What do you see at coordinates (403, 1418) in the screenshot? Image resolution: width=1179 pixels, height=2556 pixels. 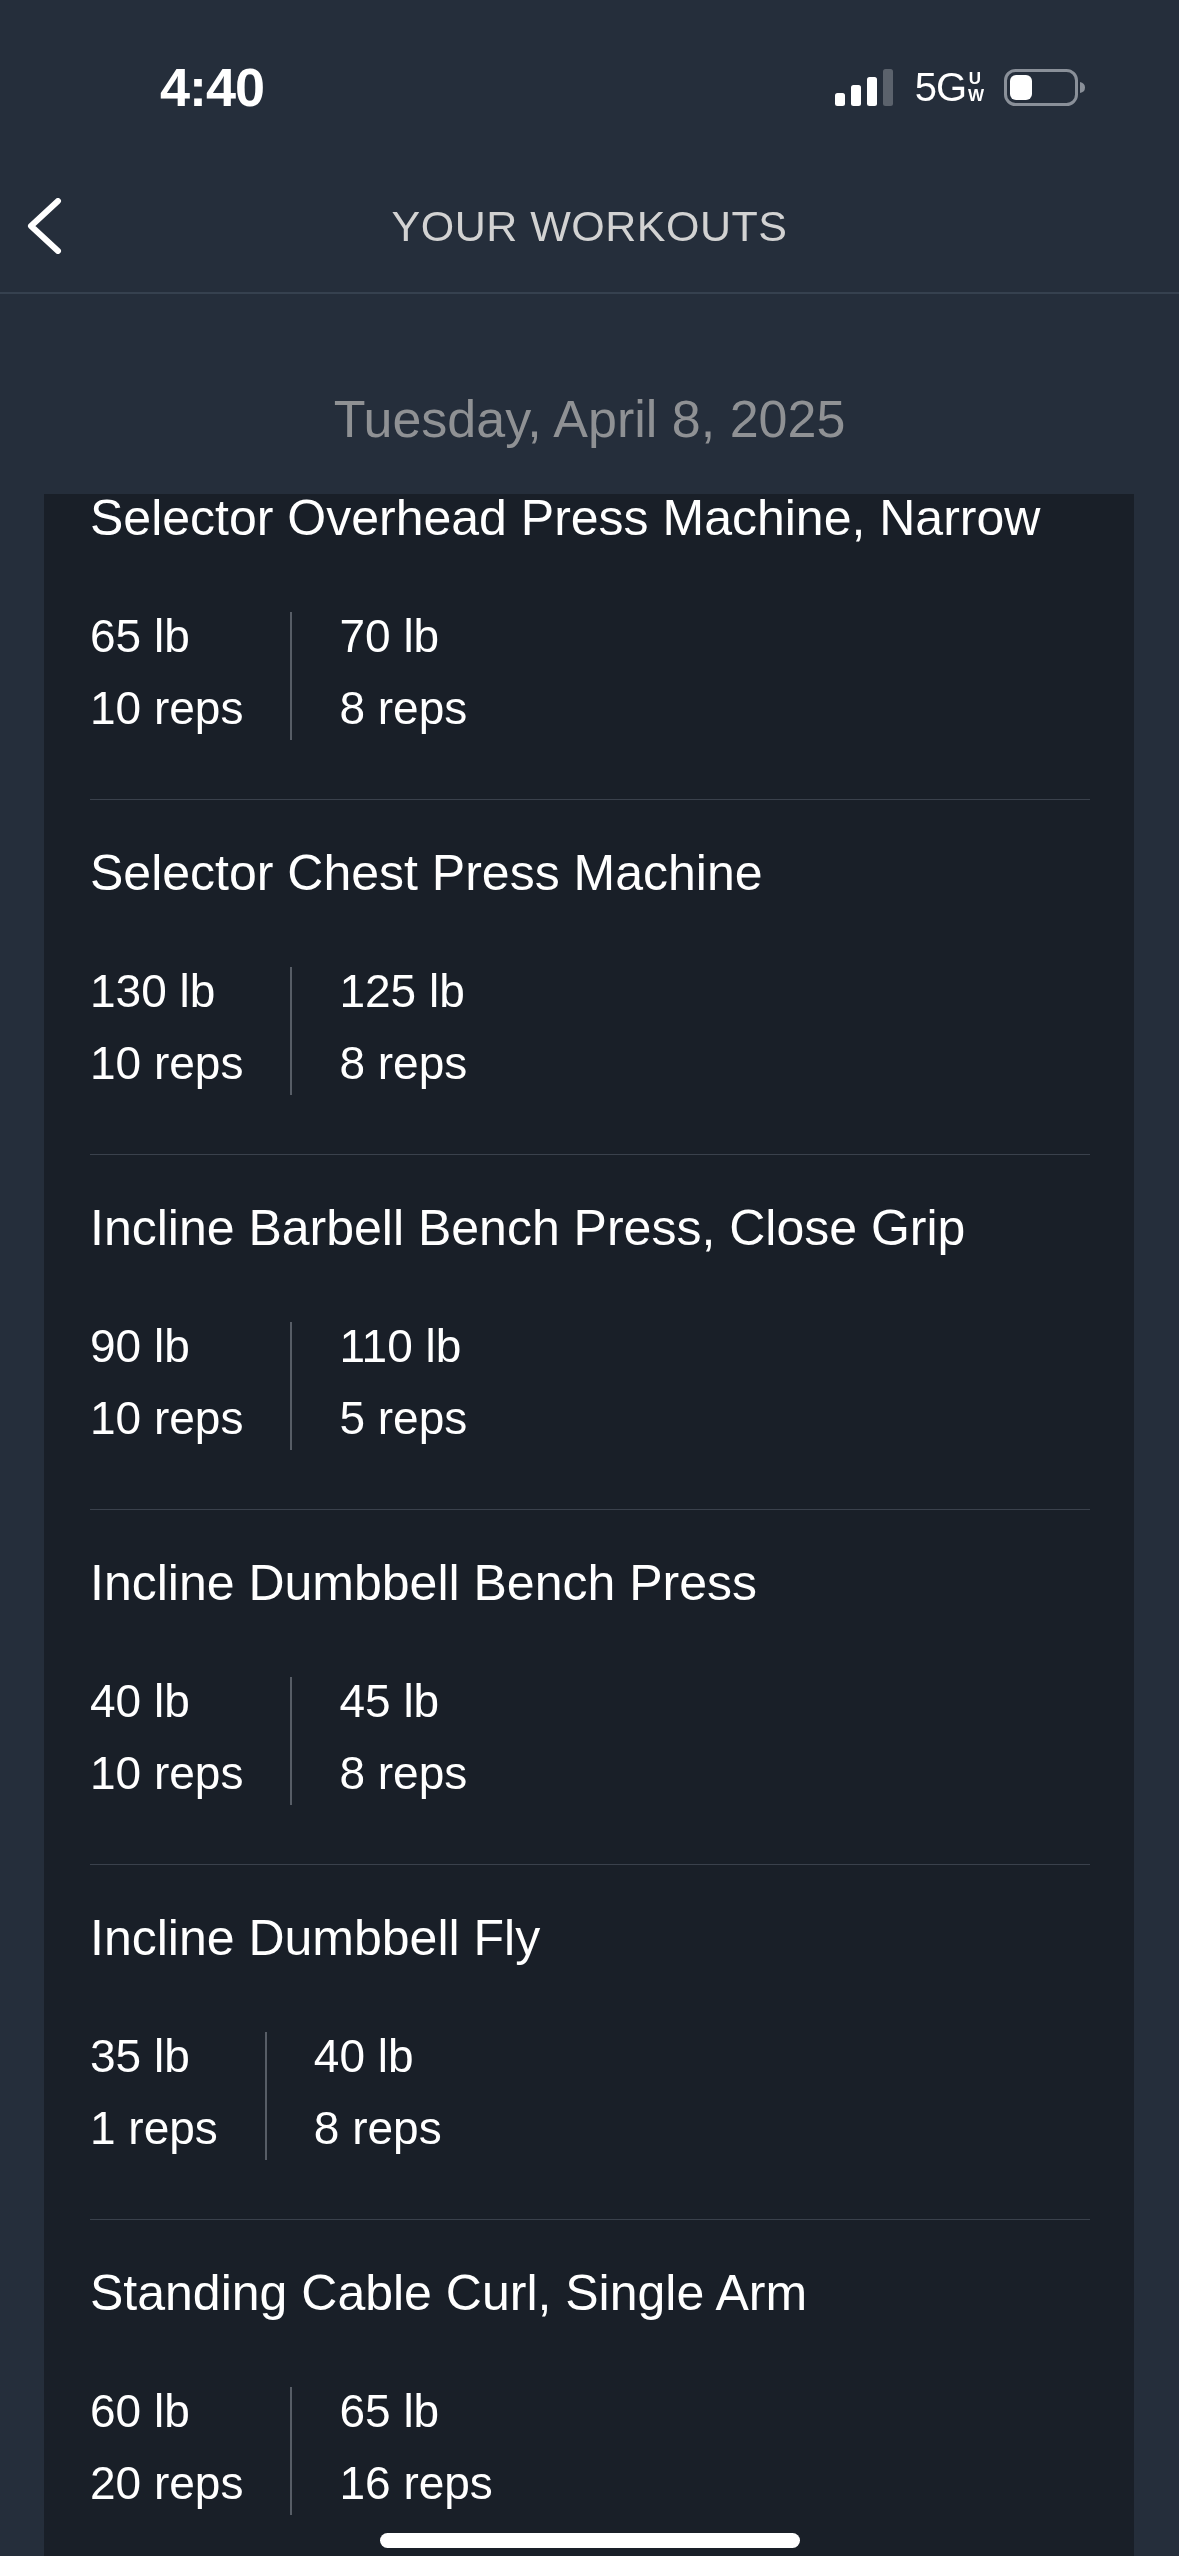 I see `set-reps: 5 reps` at bounding box center [403, 1418].